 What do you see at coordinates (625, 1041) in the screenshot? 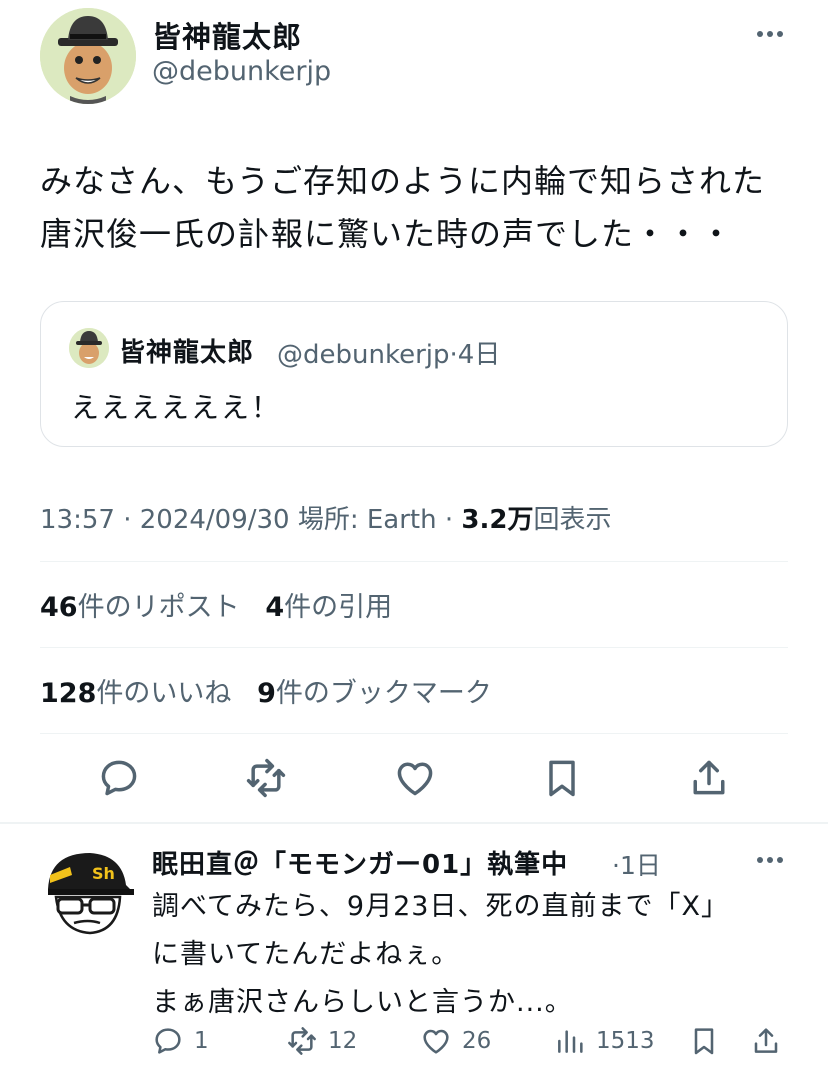
I see `reply-views-count: 1513` at bounding box center [625, 1041].